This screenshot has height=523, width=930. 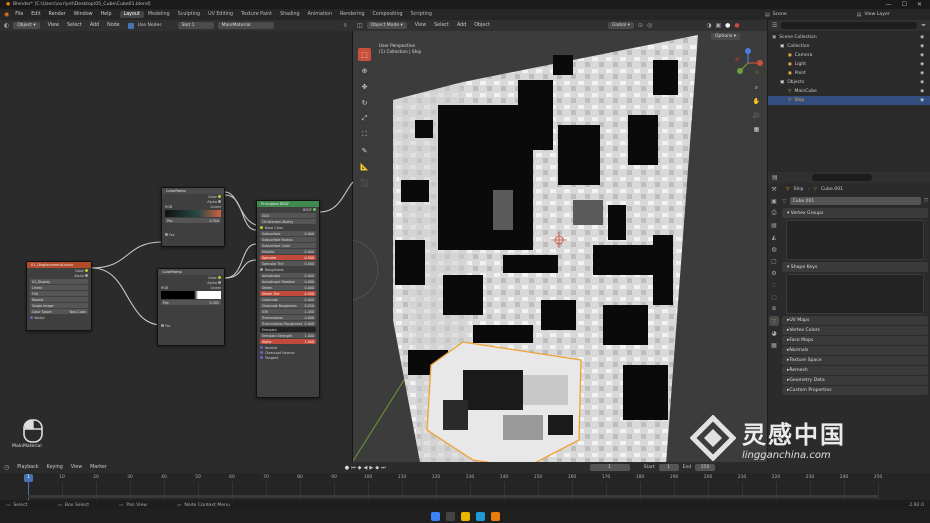 I want to click on shading-material-icon: ●, so click(x=736, y=25).